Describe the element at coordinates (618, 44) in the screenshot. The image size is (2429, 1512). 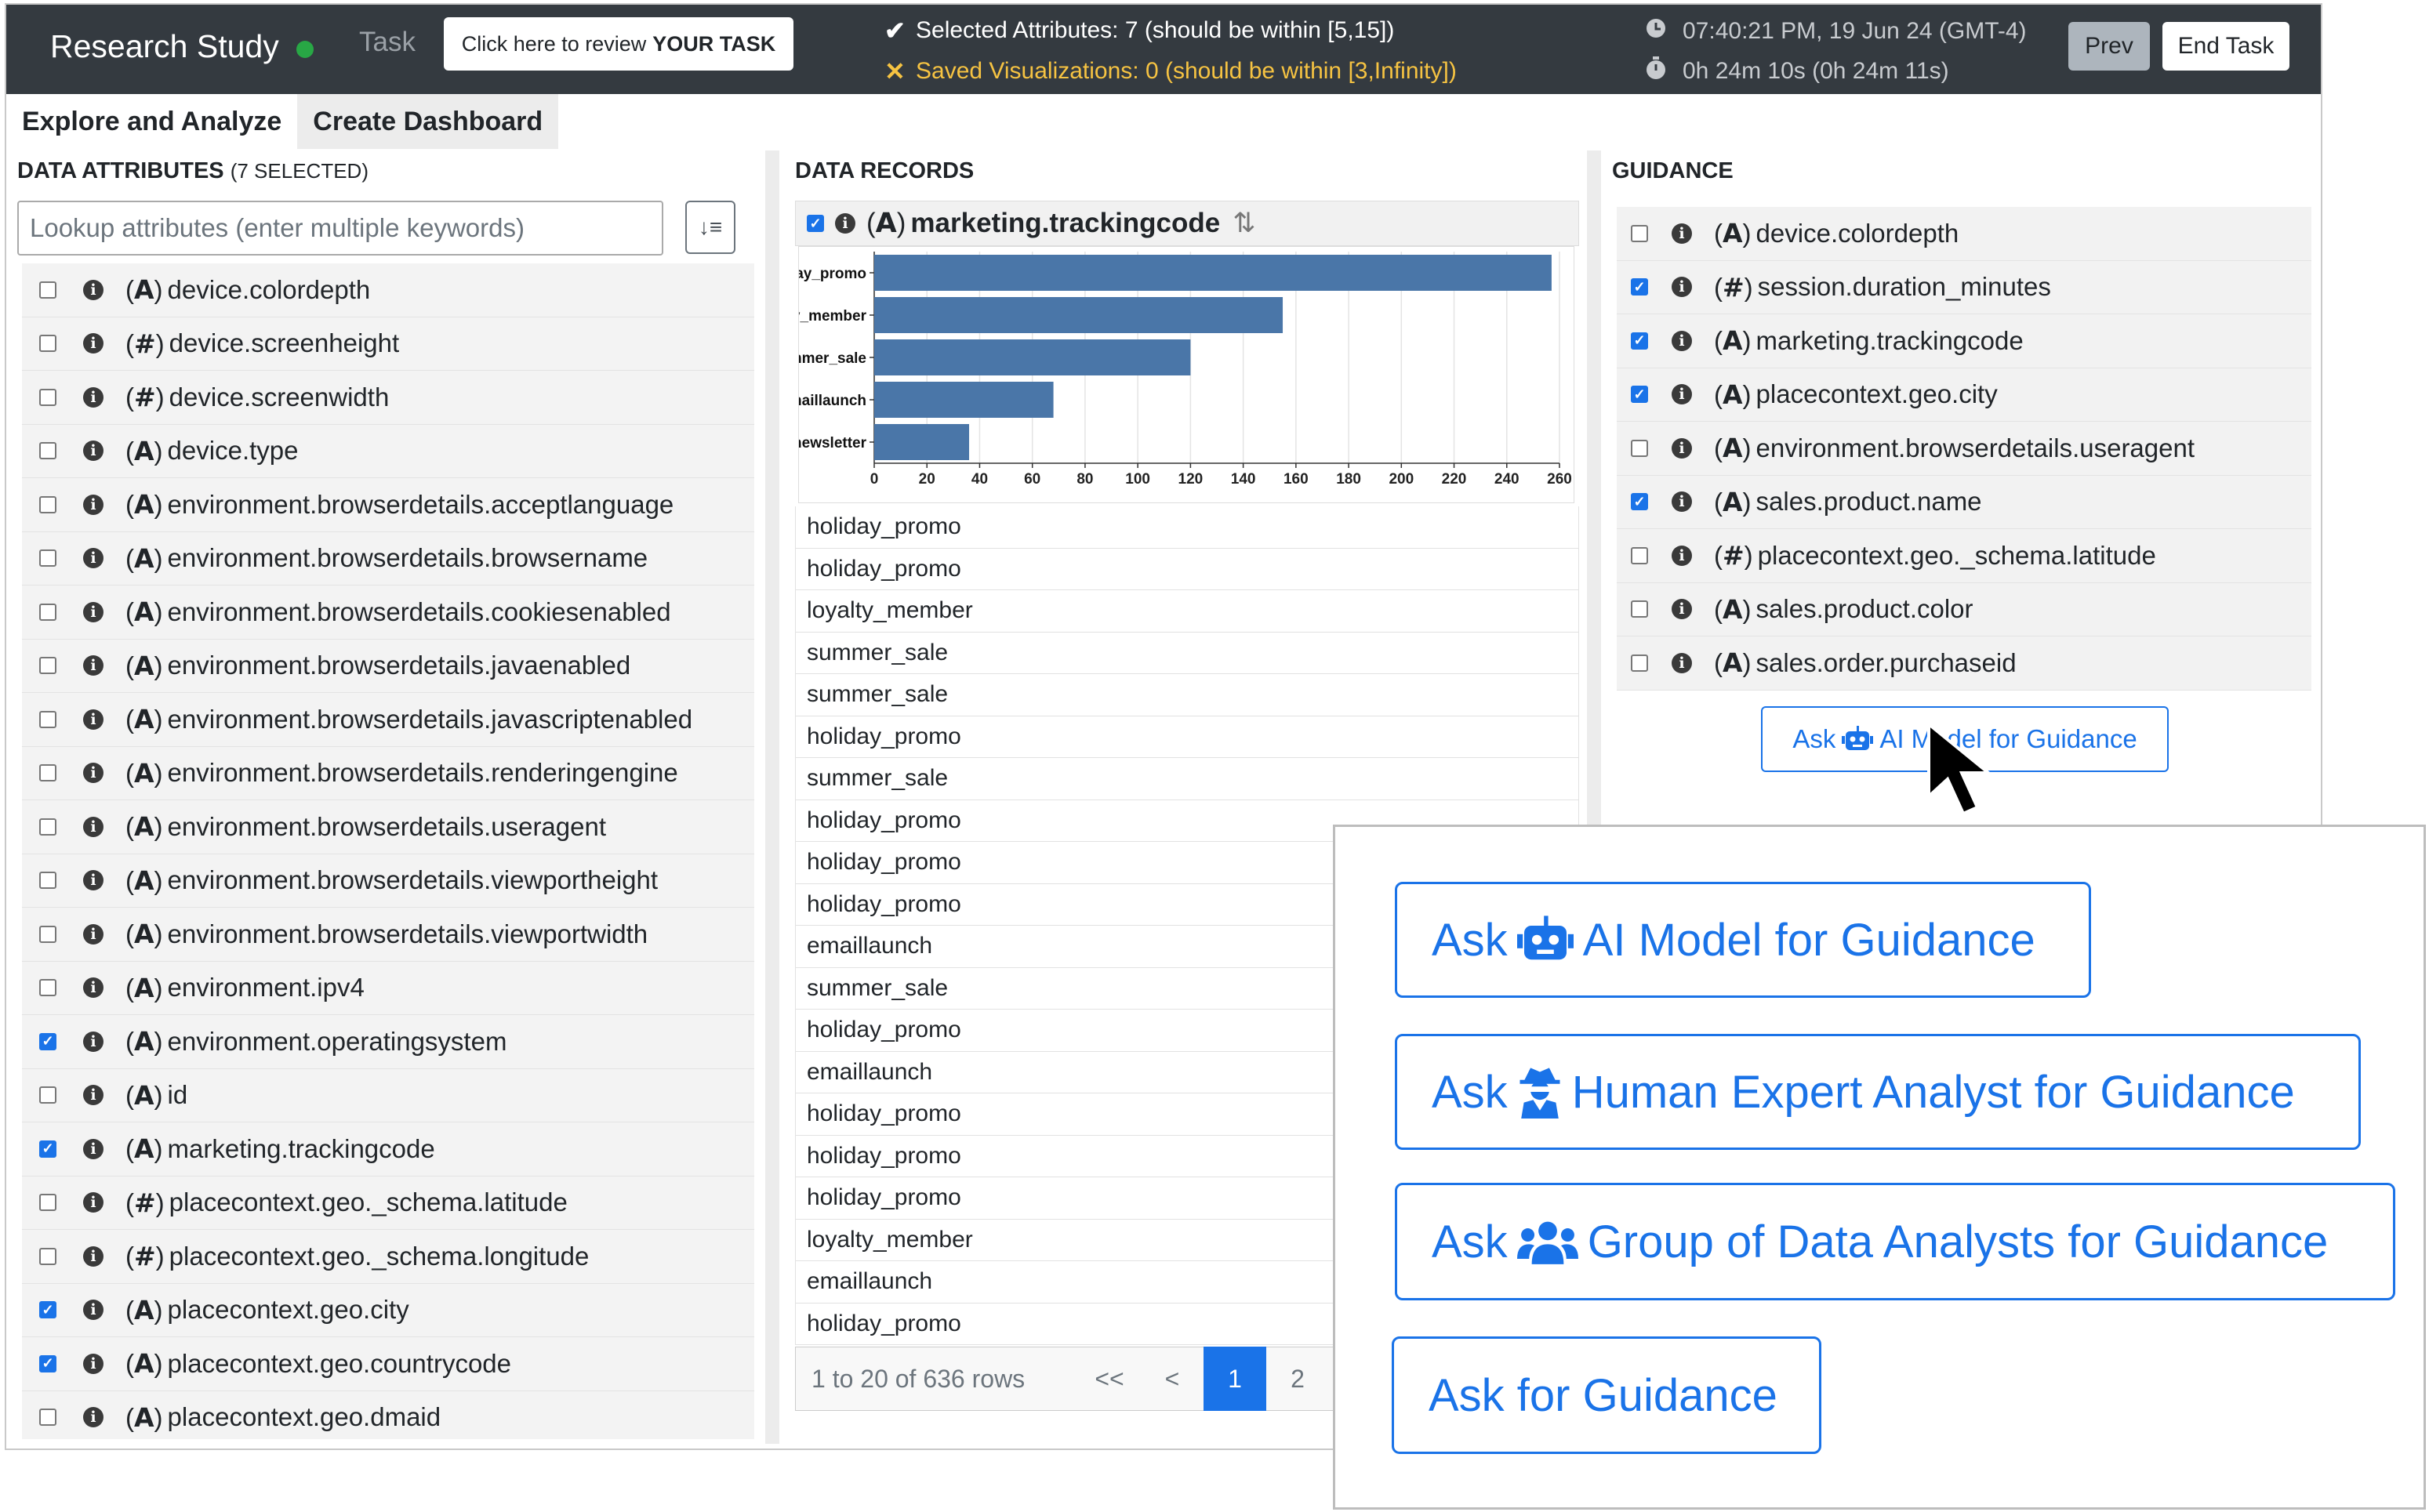
I see `review-task-button: Click here to review YOUR TASK` at that location.